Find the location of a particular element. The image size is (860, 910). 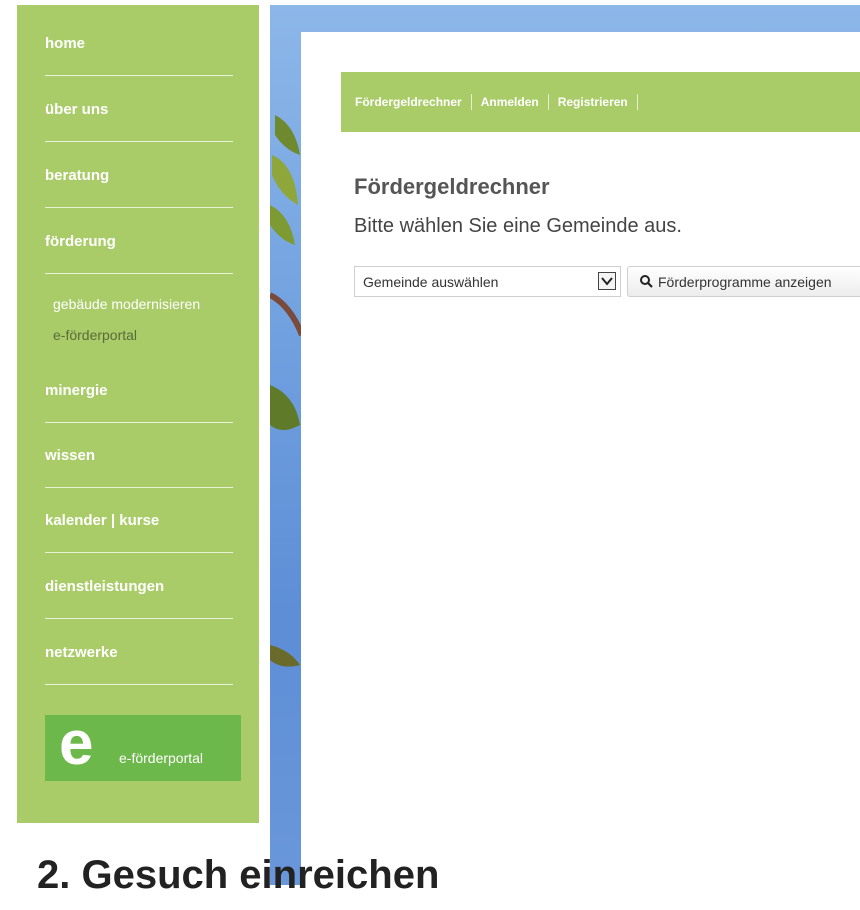

foerderprogramme-anzeigen-button: Förderprogramme anzeigen is located at coordinates (743, 281).